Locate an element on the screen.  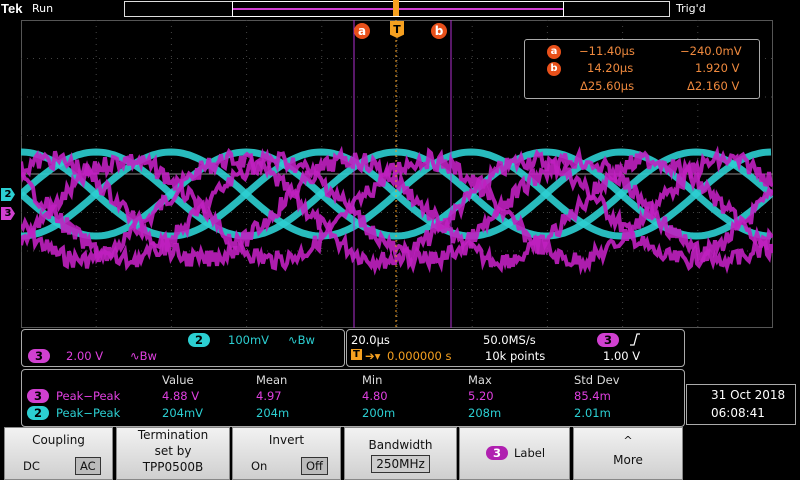
invert-on-option: On is located at coordinates (259, 466).